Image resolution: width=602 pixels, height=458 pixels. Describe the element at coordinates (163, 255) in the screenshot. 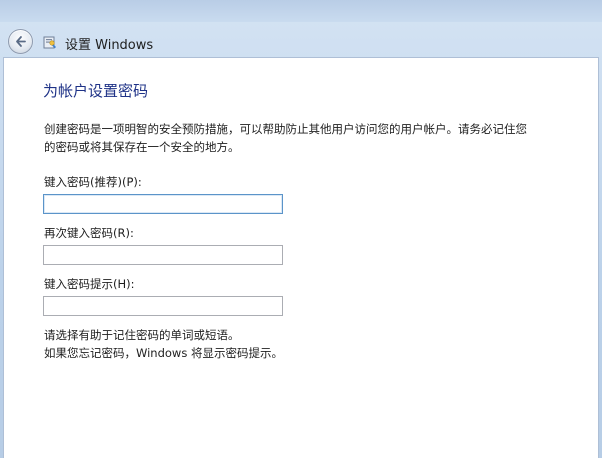

I see `confirm-password-input` at that location.